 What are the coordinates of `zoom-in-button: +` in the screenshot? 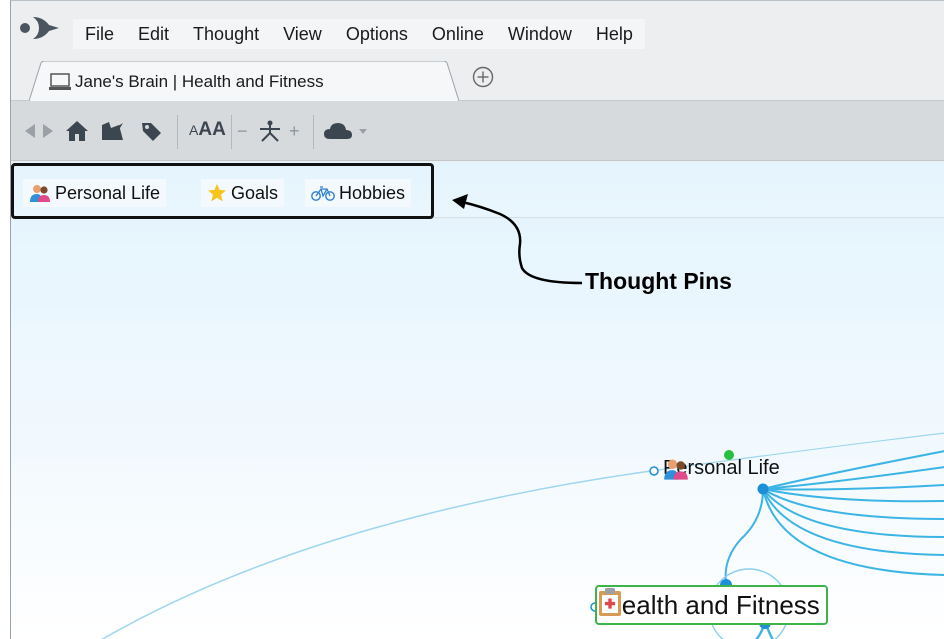 It's located at (294, 131).